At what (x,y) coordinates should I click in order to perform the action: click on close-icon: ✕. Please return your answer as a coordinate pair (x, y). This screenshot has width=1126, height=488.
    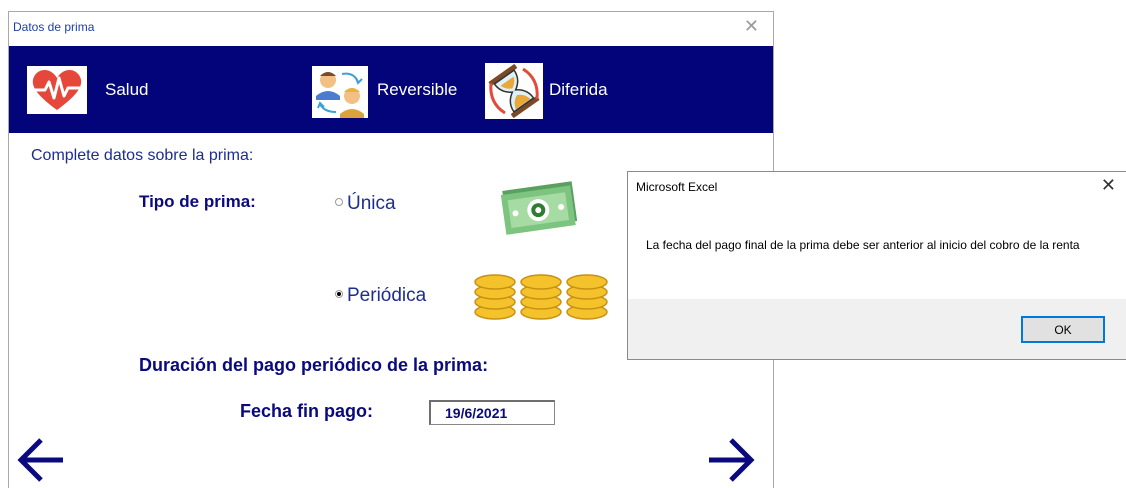
    Looking at the image, I should click on (751, 26).